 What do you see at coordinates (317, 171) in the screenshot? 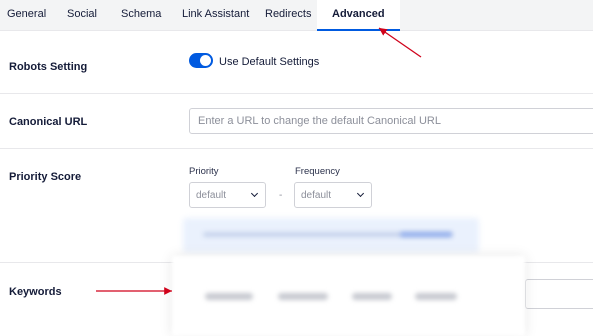
I see `frequency-field-label: Frequency` at bounding box center [317, 171].